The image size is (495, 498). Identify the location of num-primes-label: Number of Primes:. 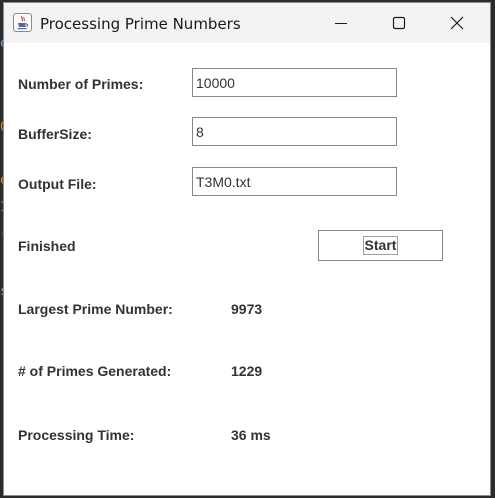
(81, 84).